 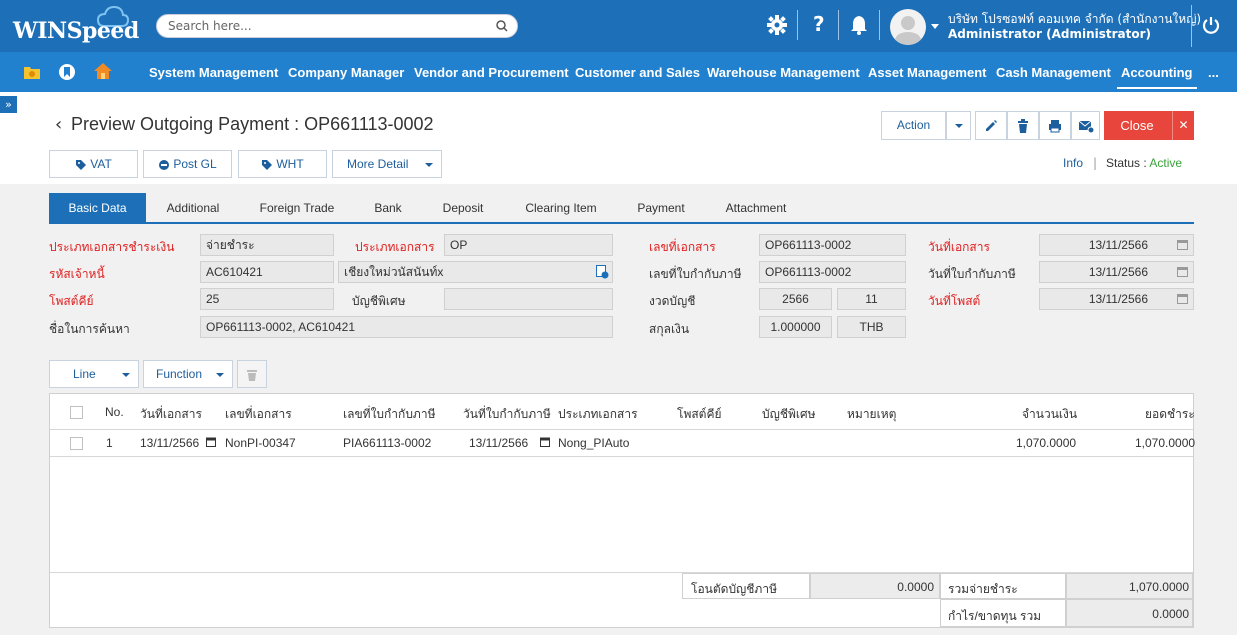 What do you see at coordinates (1049, 414) in the screenshot?
I see `col-amount: จำนวนเงิน` at bounding box center [1049, 414].